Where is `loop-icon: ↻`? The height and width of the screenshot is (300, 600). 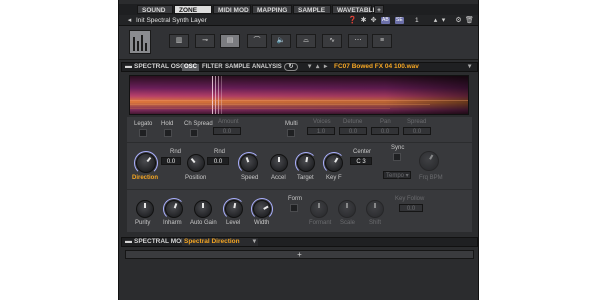 loop-icon: ↻ is located at coordinates (291, 67).